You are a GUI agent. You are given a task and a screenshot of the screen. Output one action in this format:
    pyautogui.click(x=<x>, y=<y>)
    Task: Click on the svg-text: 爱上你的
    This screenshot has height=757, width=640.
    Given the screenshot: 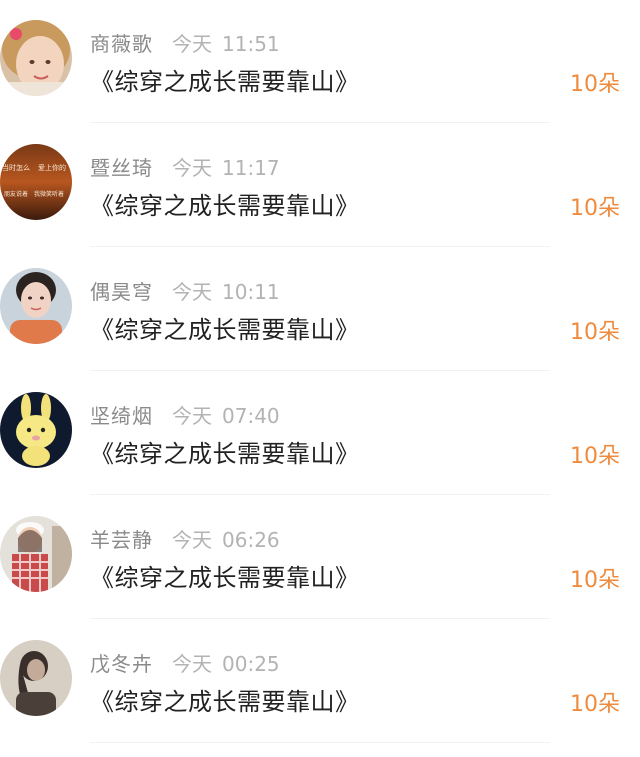 What is the action you would take?
    pyautogui.click(x=52, y=167)
    